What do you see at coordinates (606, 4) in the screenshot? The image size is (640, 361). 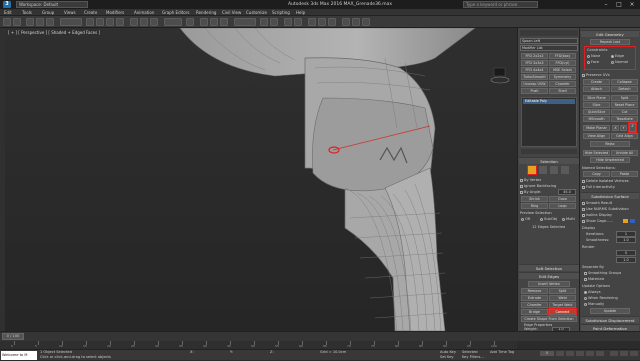 I see `minimize-icon: –` at bounding box center [606, 4].